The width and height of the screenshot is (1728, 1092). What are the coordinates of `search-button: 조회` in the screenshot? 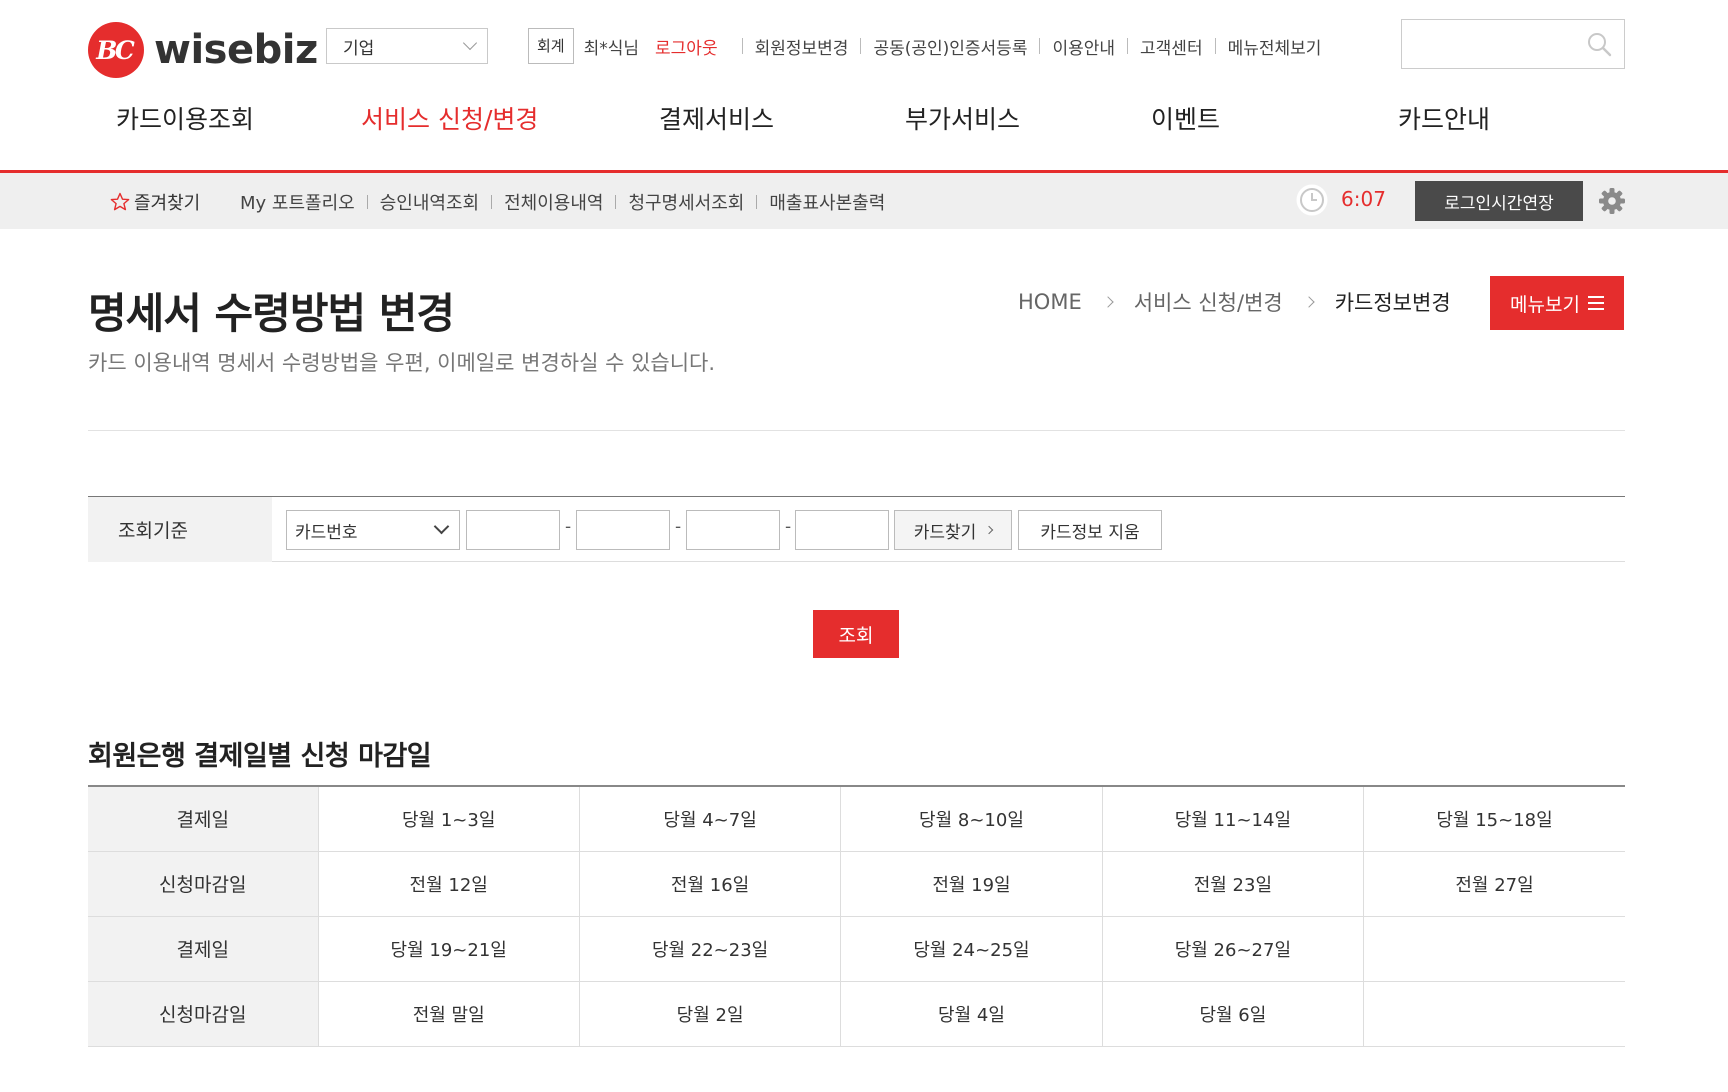 It's located at (856, 634).